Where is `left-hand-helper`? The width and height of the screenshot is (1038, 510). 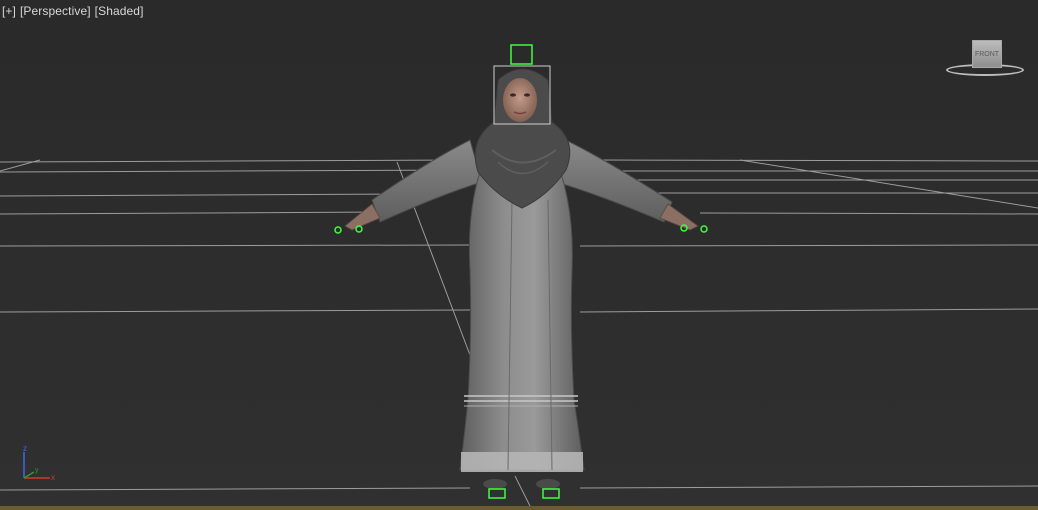
left-hand-helper is located at coordinates (338, 230).